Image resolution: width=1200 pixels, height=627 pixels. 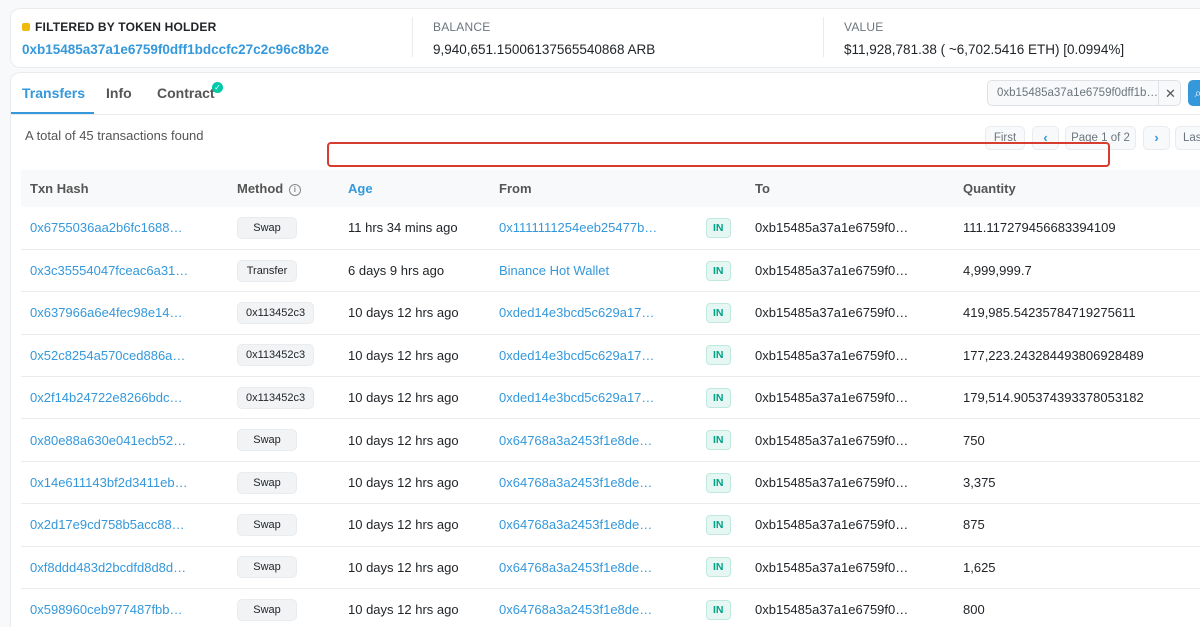 I want to click on age-cell: 6 days 9 hrs ago, so click(x=396, y=271).